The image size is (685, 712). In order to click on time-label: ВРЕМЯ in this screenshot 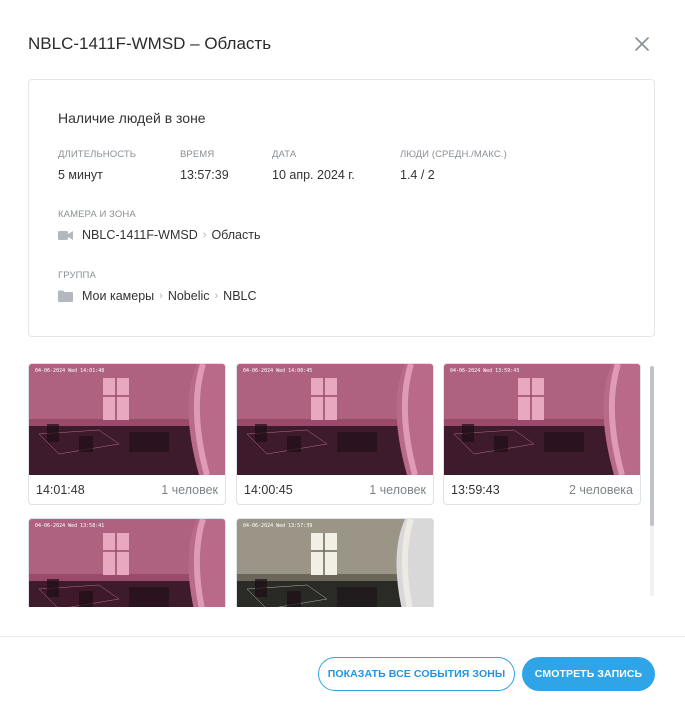, I will do `click(197, 154)`.